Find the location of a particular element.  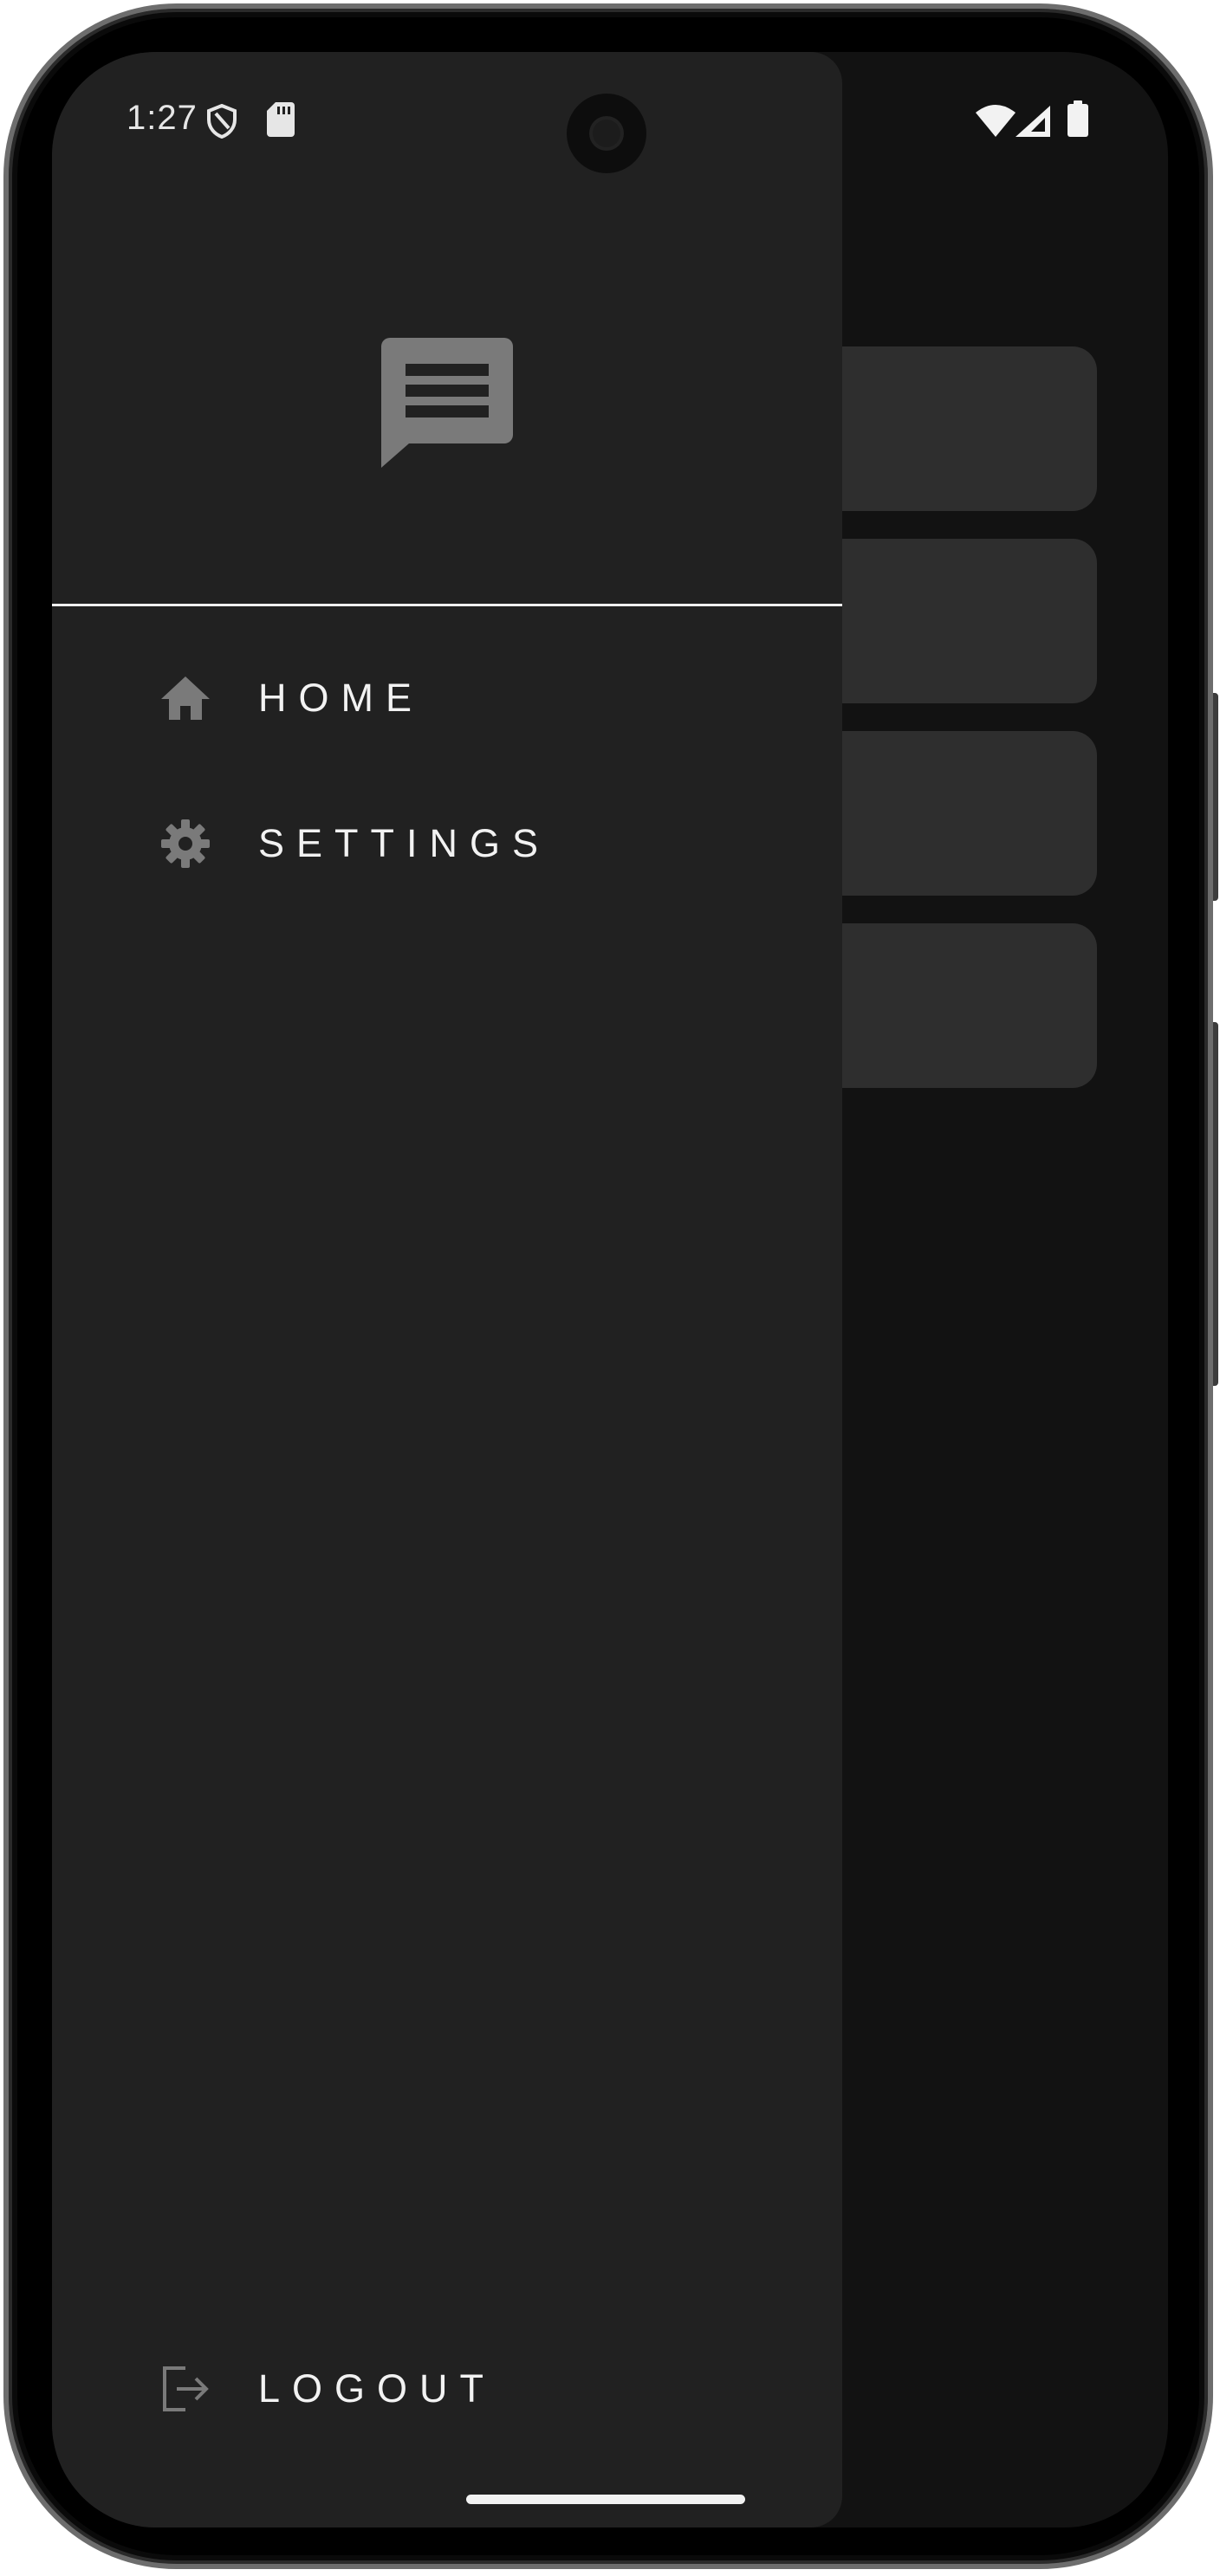

chat-message-icon is located at coordinates (447, 403).